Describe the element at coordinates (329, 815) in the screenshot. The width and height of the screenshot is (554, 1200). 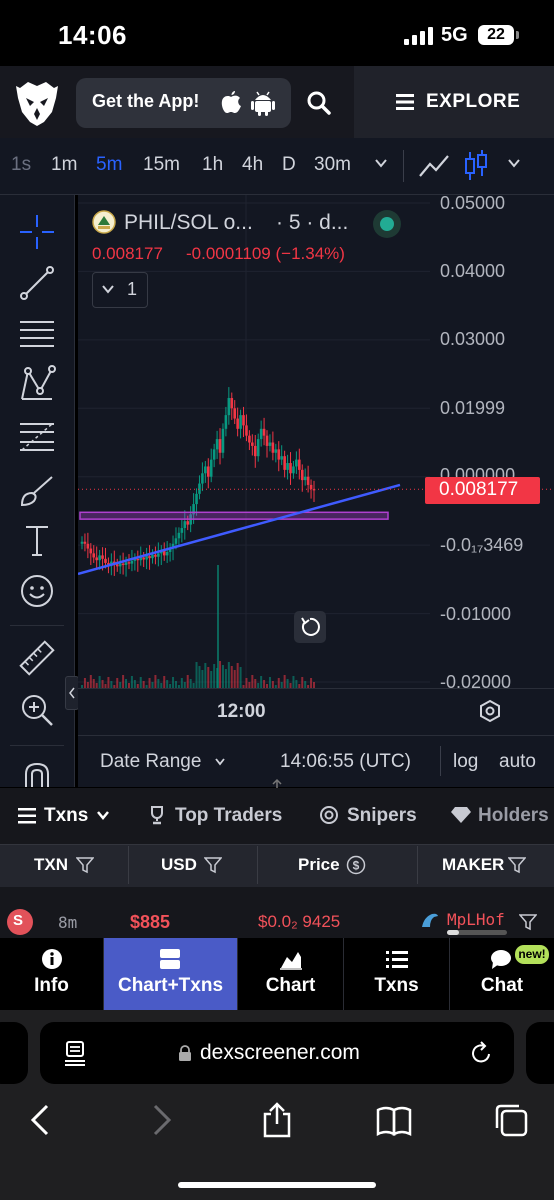
I see `crosshair-target-icon` at that location.